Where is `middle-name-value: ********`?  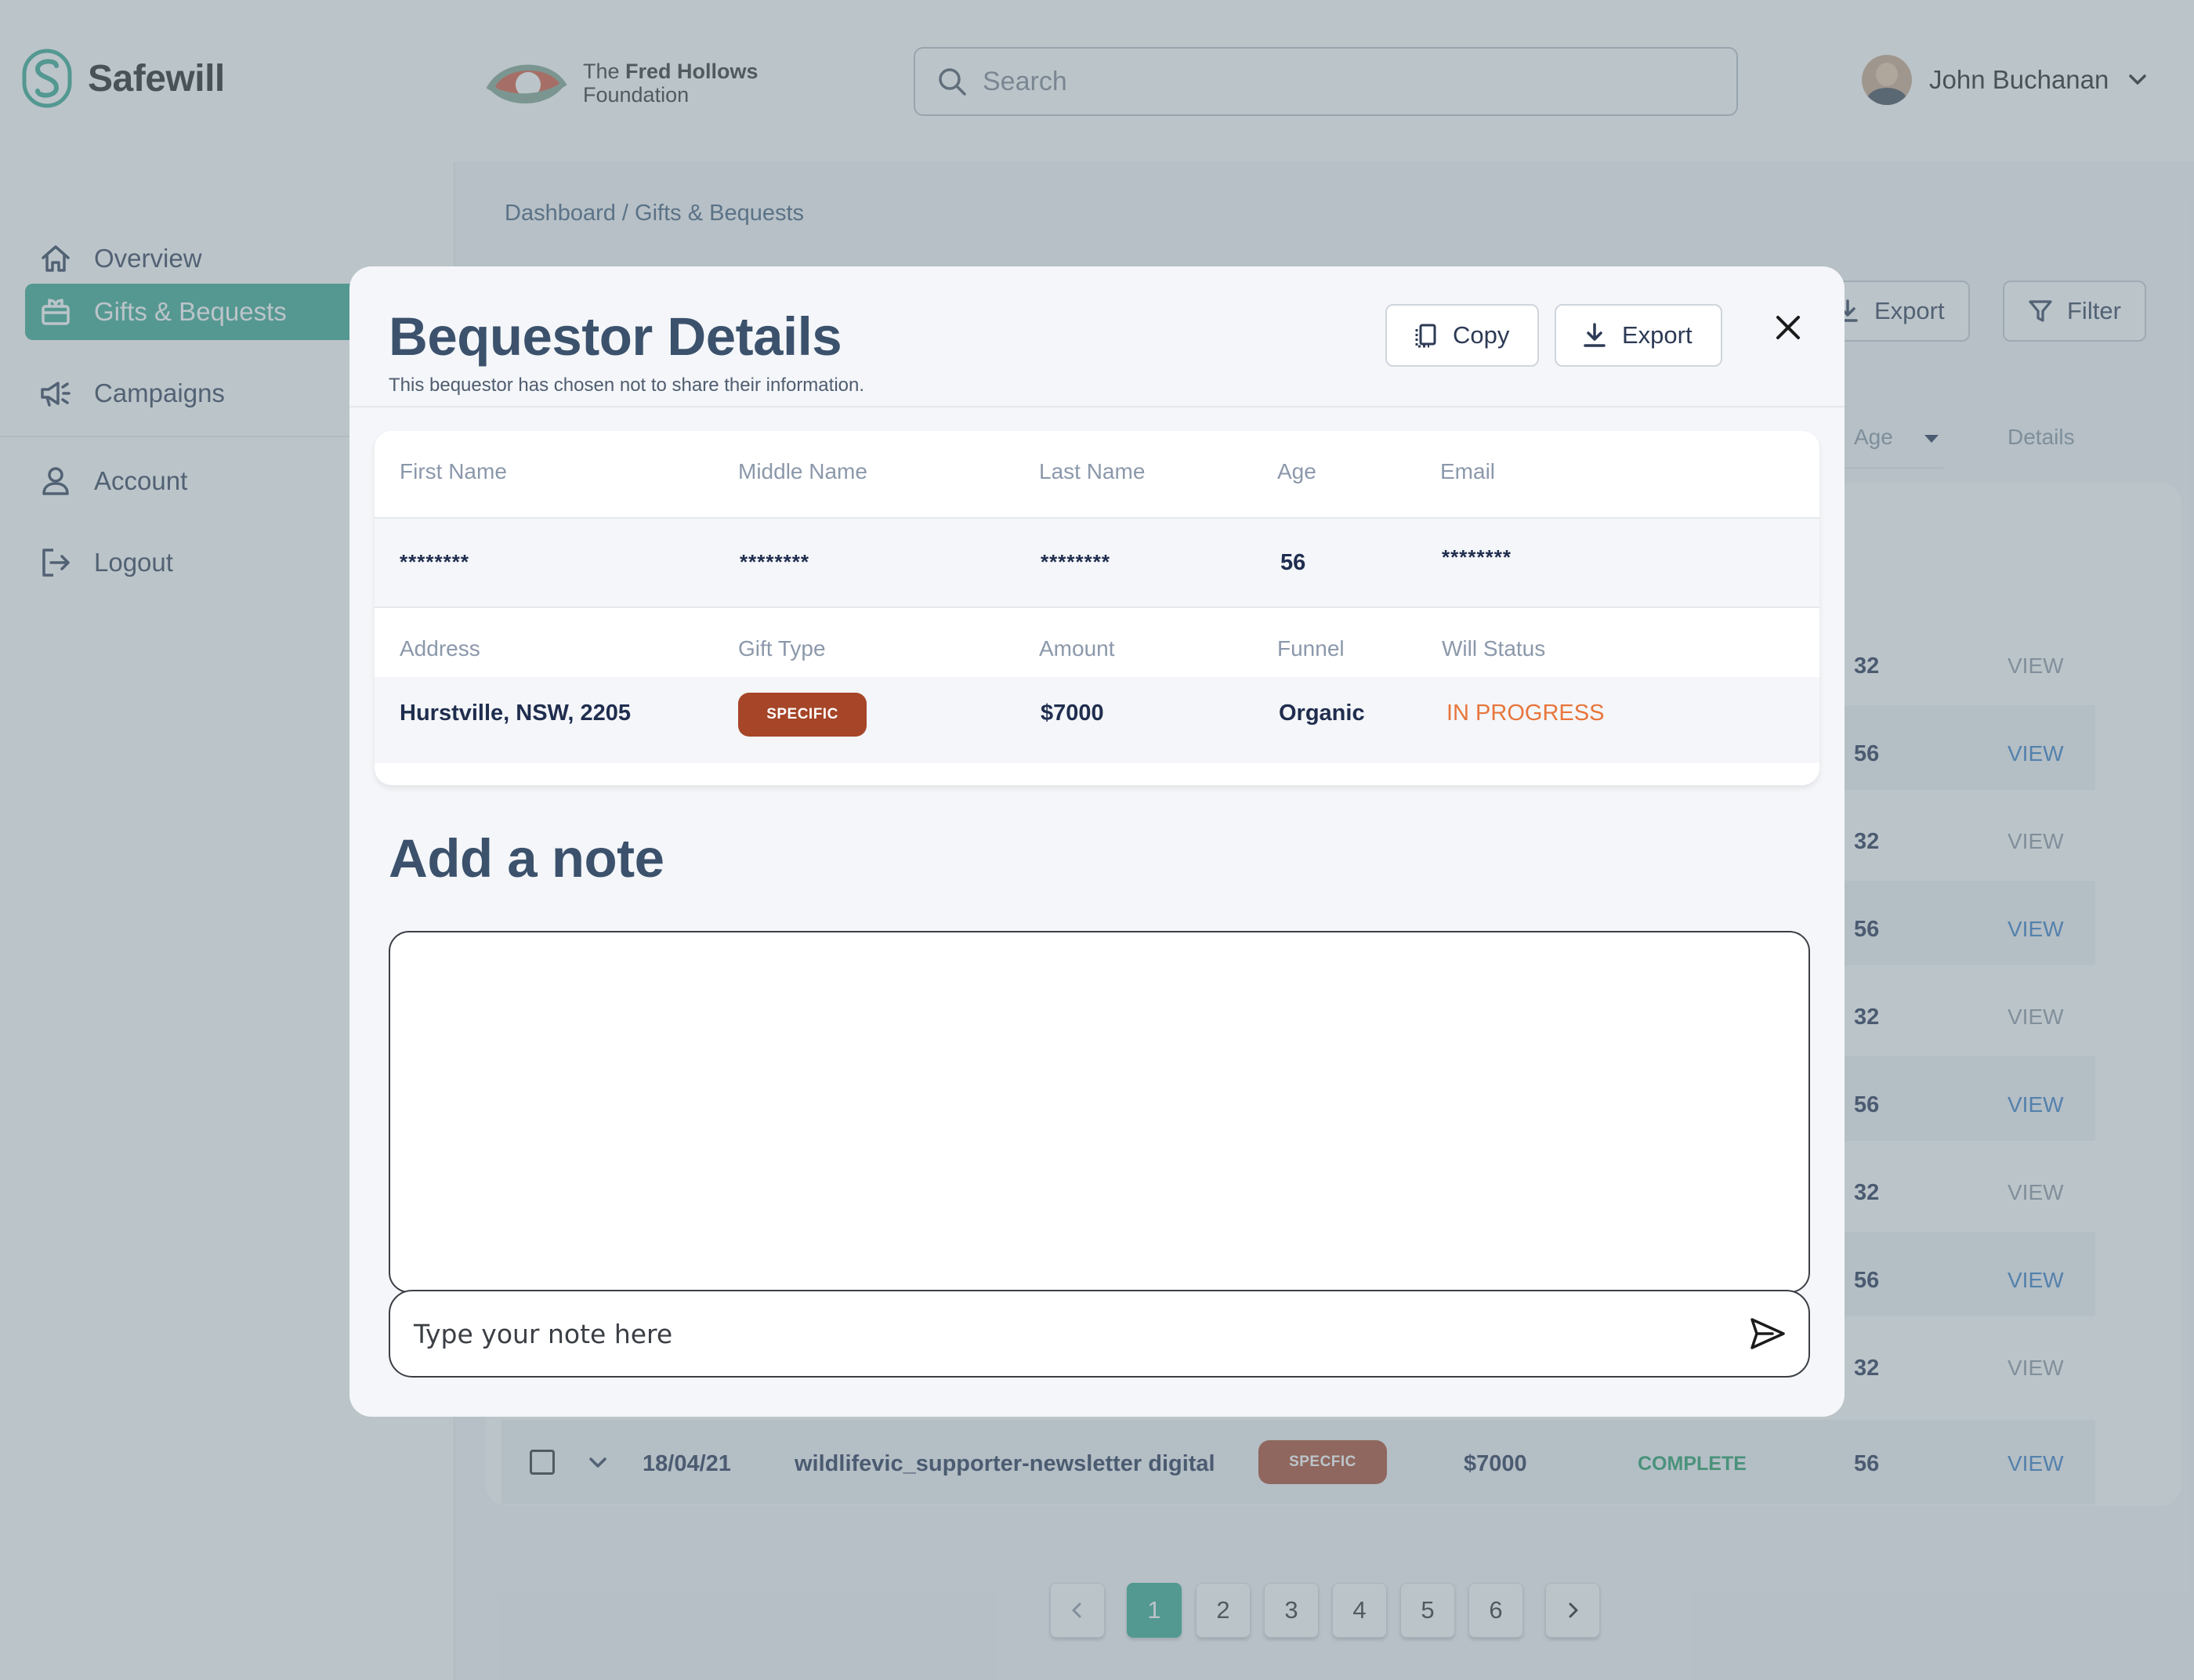
middle-name-value: ******** is located at coordinates (774, 562).